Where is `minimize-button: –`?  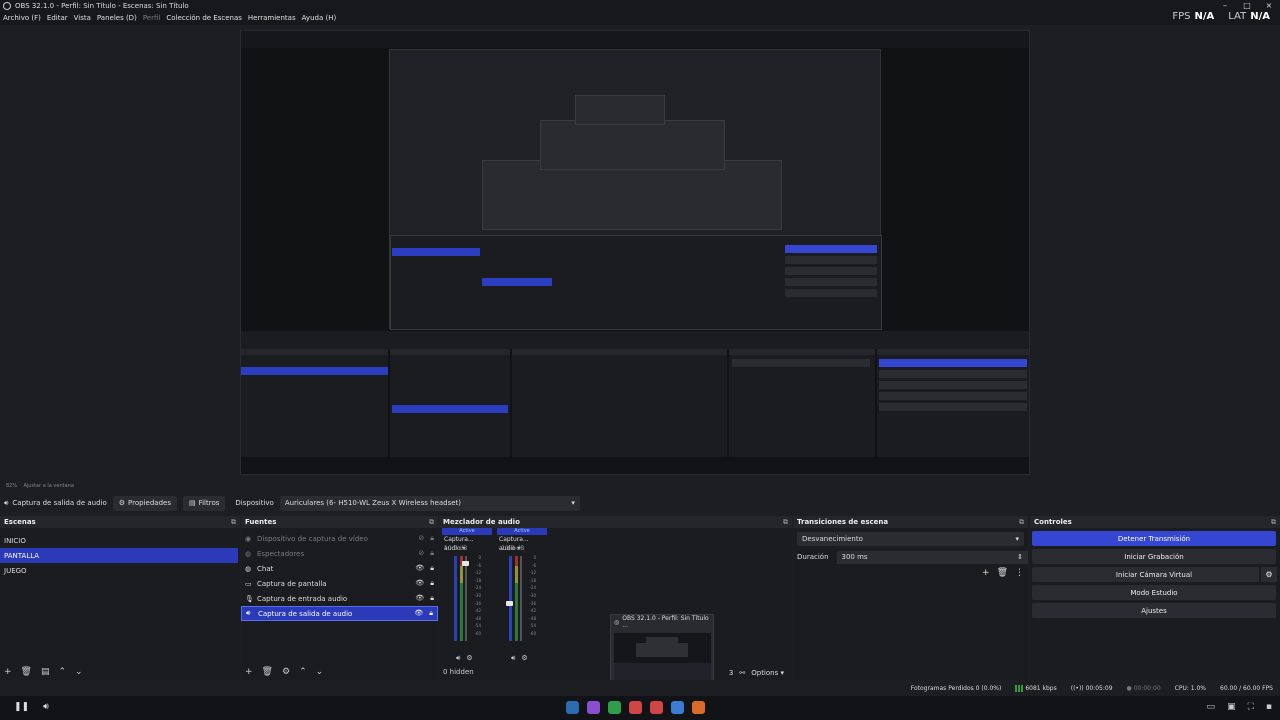 minimize-button: – is located at coordinates (1225, 5).